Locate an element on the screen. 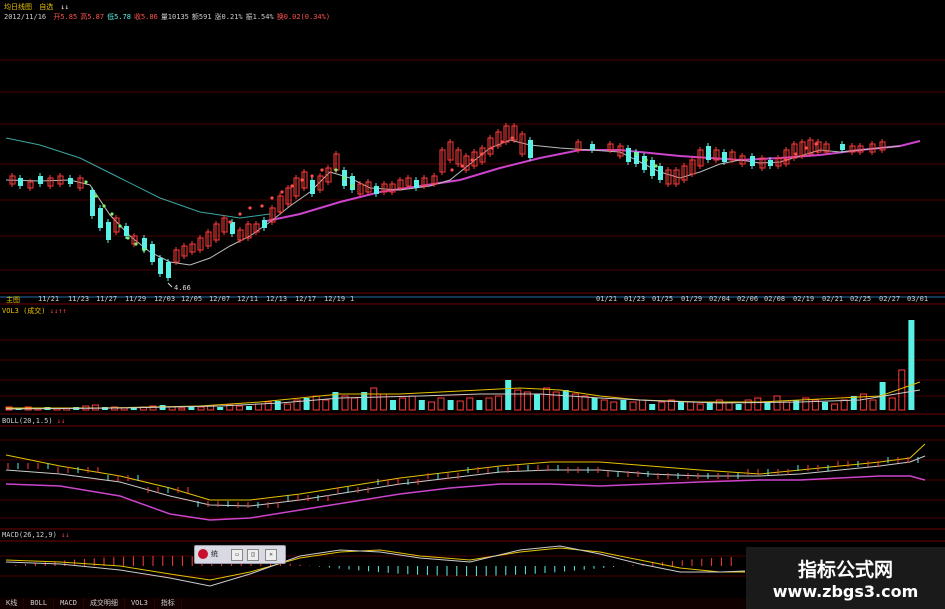 The width and height of the screenshot is (945, 609). date-label: 02/27 is located at coordinates (890, 299).